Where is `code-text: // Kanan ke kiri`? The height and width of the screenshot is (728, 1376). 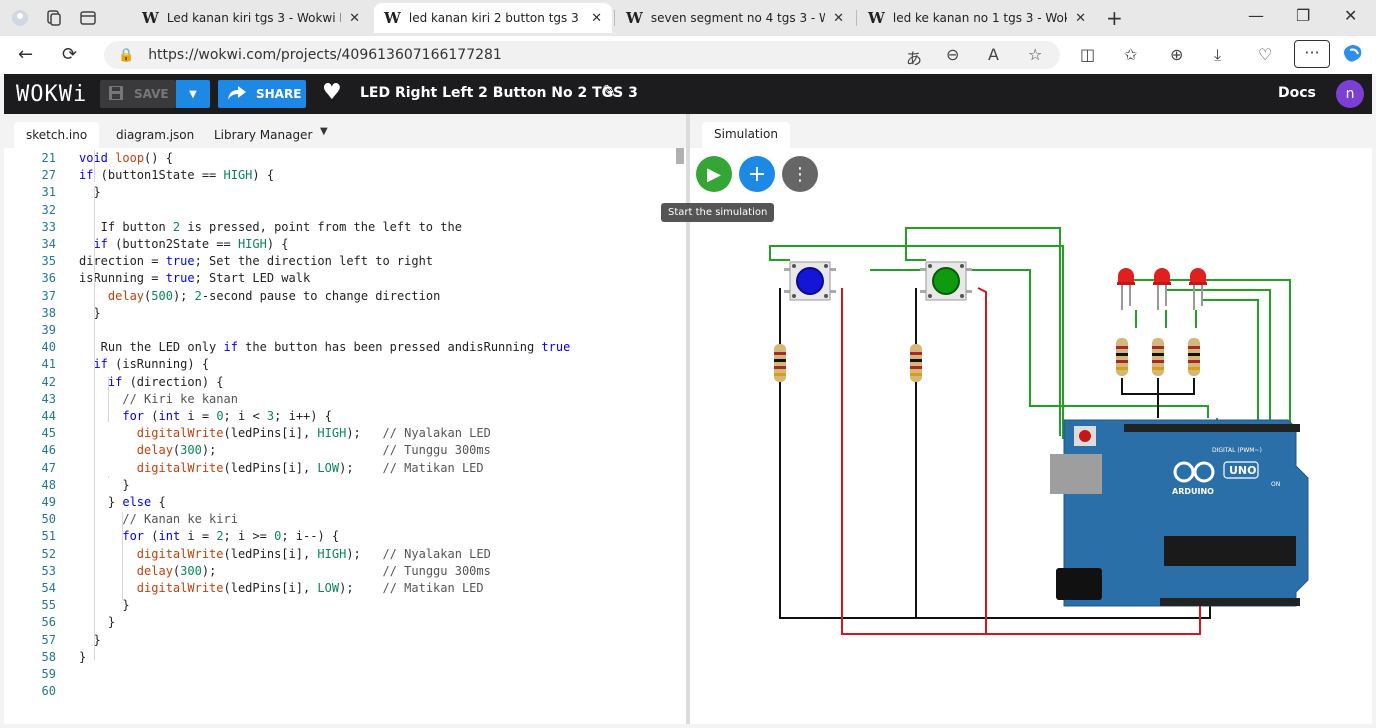
code-text: // Kanan ke kiri is located at coordinates (180, 519).